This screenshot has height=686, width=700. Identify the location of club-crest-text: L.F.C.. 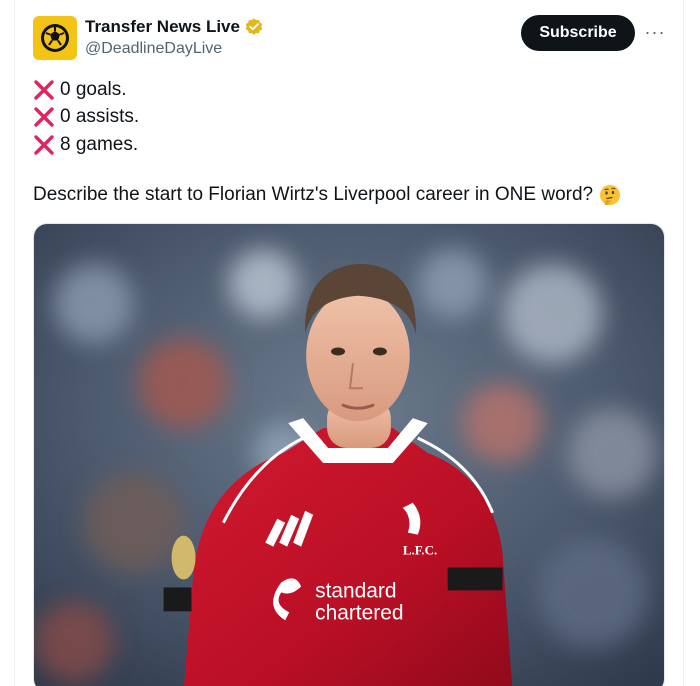
(420, 550).